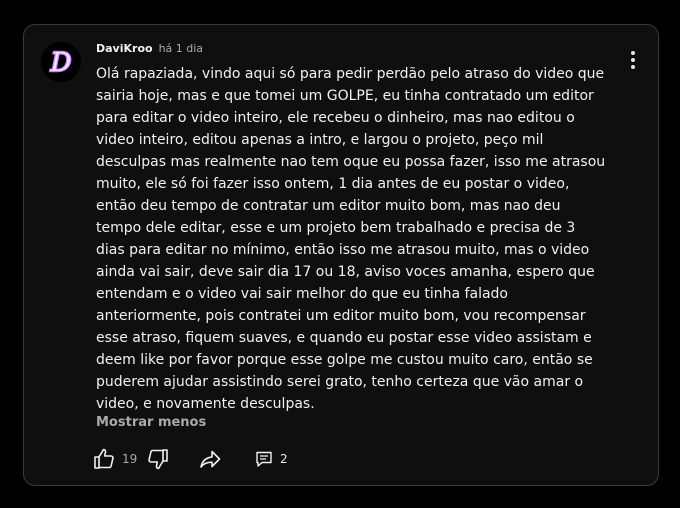 The image size is (680, 508). What do you see at coordinates (130, 459) in the screenshot?
I see `like-count: 19` at bounding box center [130, 459].